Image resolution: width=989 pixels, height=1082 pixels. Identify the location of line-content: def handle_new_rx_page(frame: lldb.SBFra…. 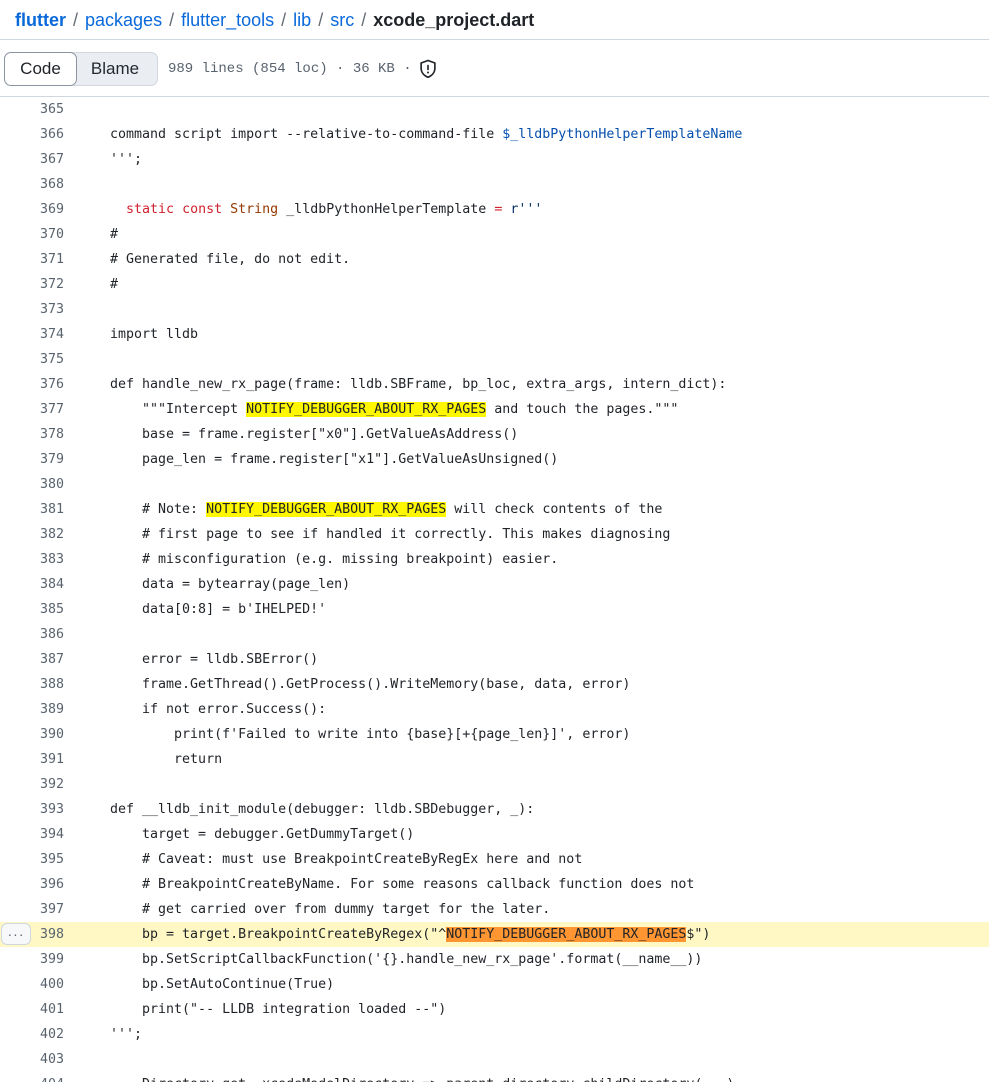
(418, 384).